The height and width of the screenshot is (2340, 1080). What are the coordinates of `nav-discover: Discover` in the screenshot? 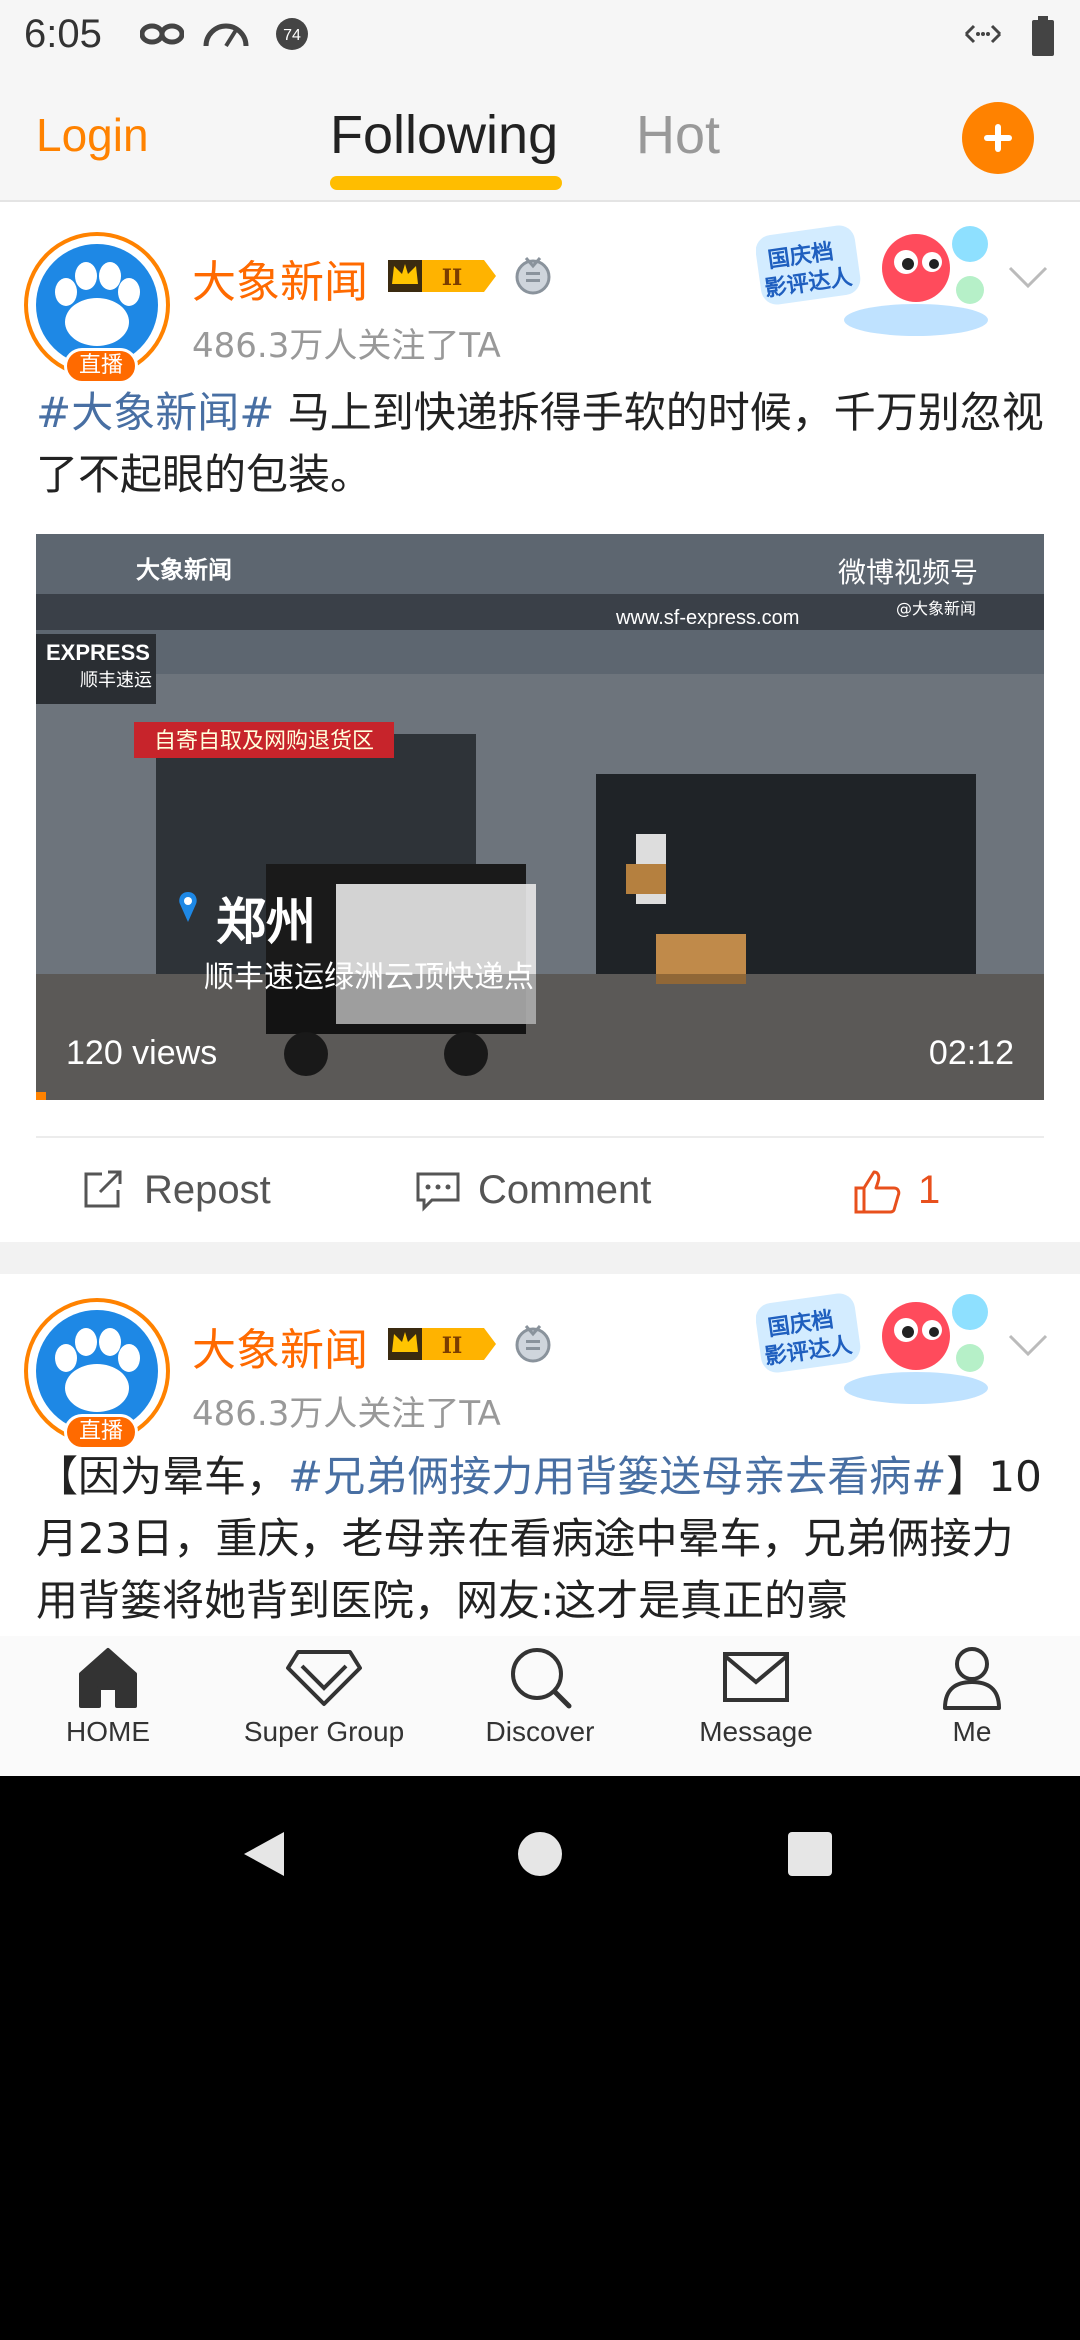 It's located at (540, 1696).